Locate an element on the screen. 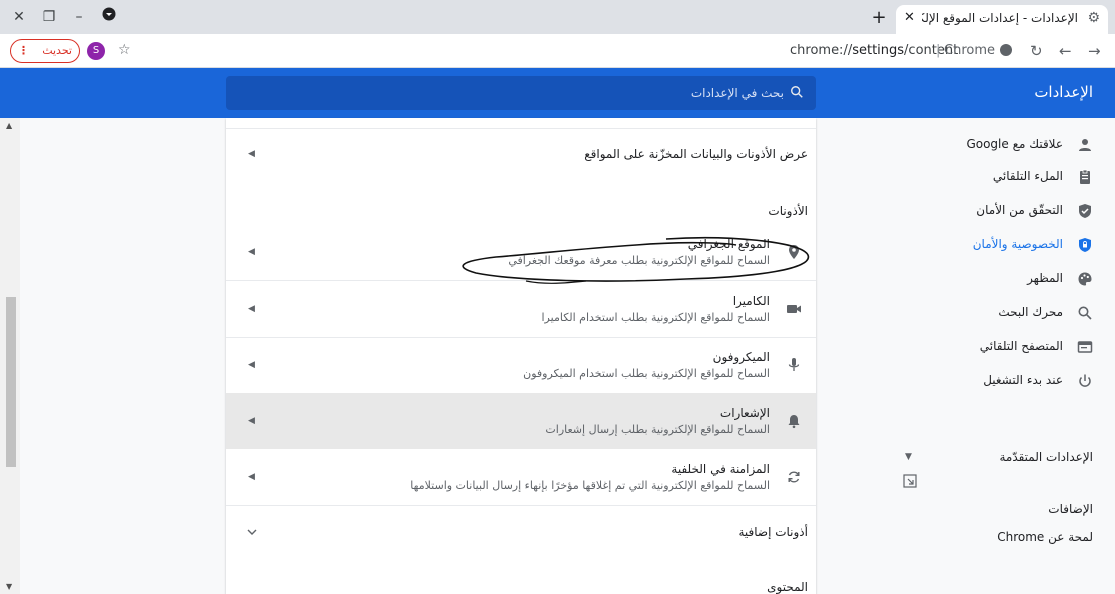 The image size is (1115, 594). power-icon is located at coordinates (1085, 380).